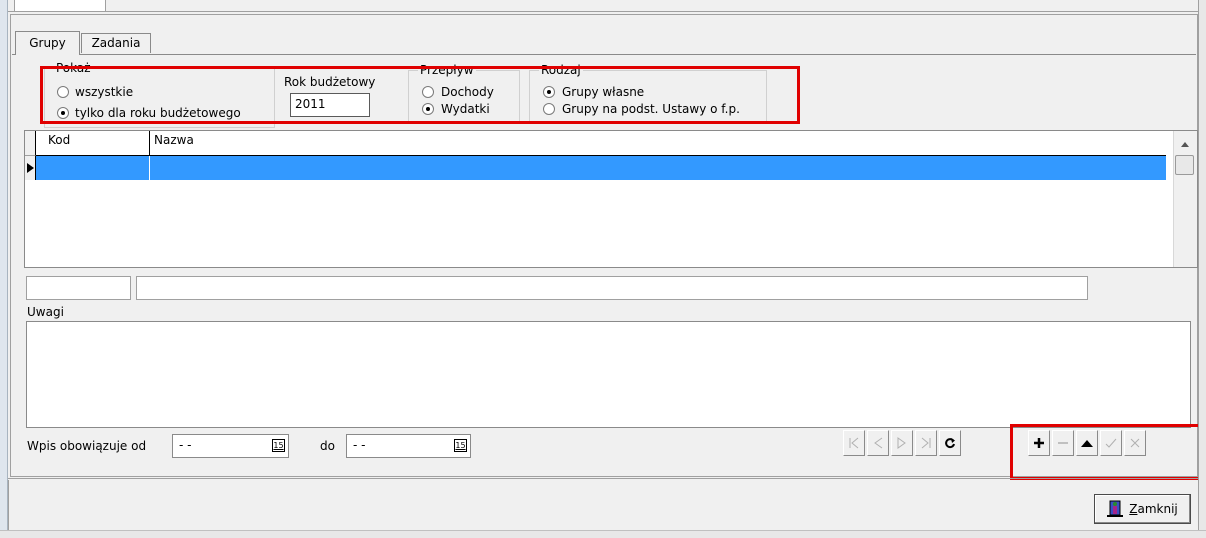 This screenshot has width=1206, height=538. I want to click on refresh-icon, so click(950, 443).